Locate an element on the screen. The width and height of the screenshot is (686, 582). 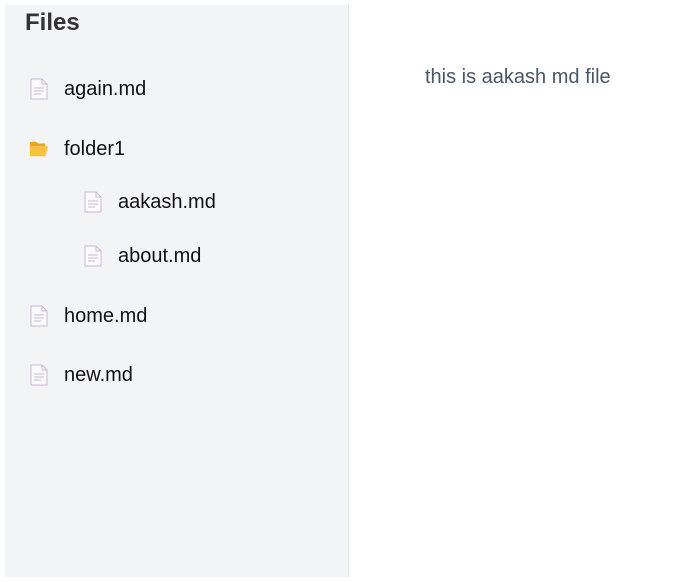
sidebar-item-label: new.md is located at coordinates (98, 374).